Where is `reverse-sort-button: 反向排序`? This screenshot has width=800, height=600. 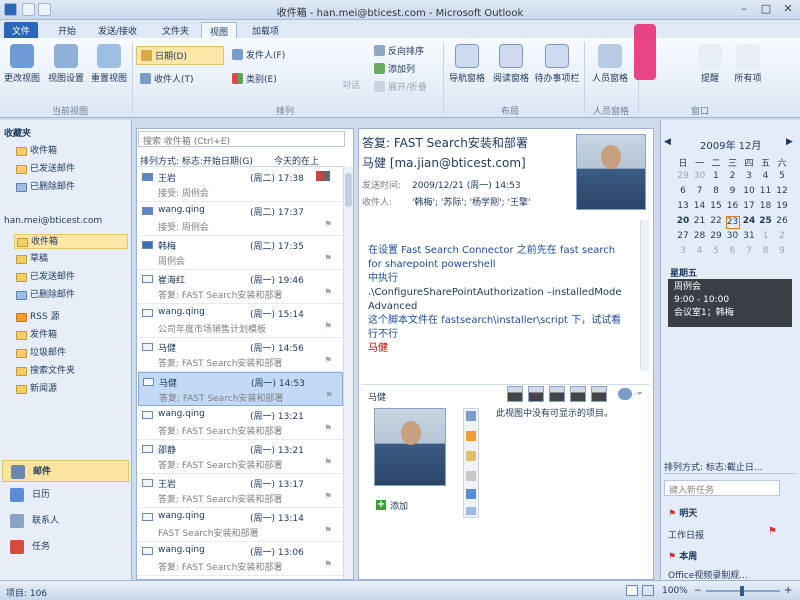
reverse-sort-button: 反向排序 is located at coordinates (399, 50).